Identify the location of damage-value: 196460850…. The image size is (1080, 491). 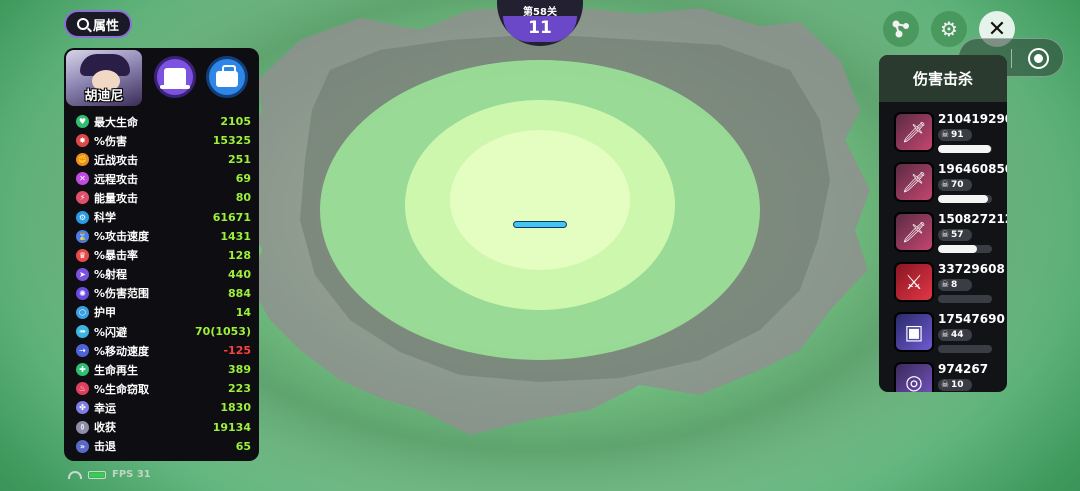
(972, 169).